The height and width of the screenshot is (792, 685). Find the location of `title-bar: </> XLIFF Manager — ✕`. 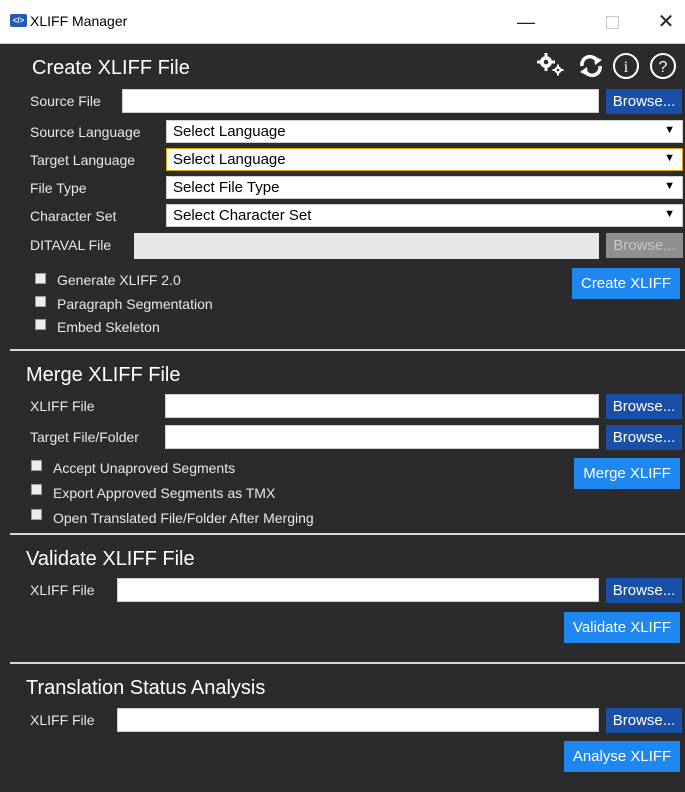

title-bar: </> XLIFF Manager — ✕ is located at coordinates (342, 22).